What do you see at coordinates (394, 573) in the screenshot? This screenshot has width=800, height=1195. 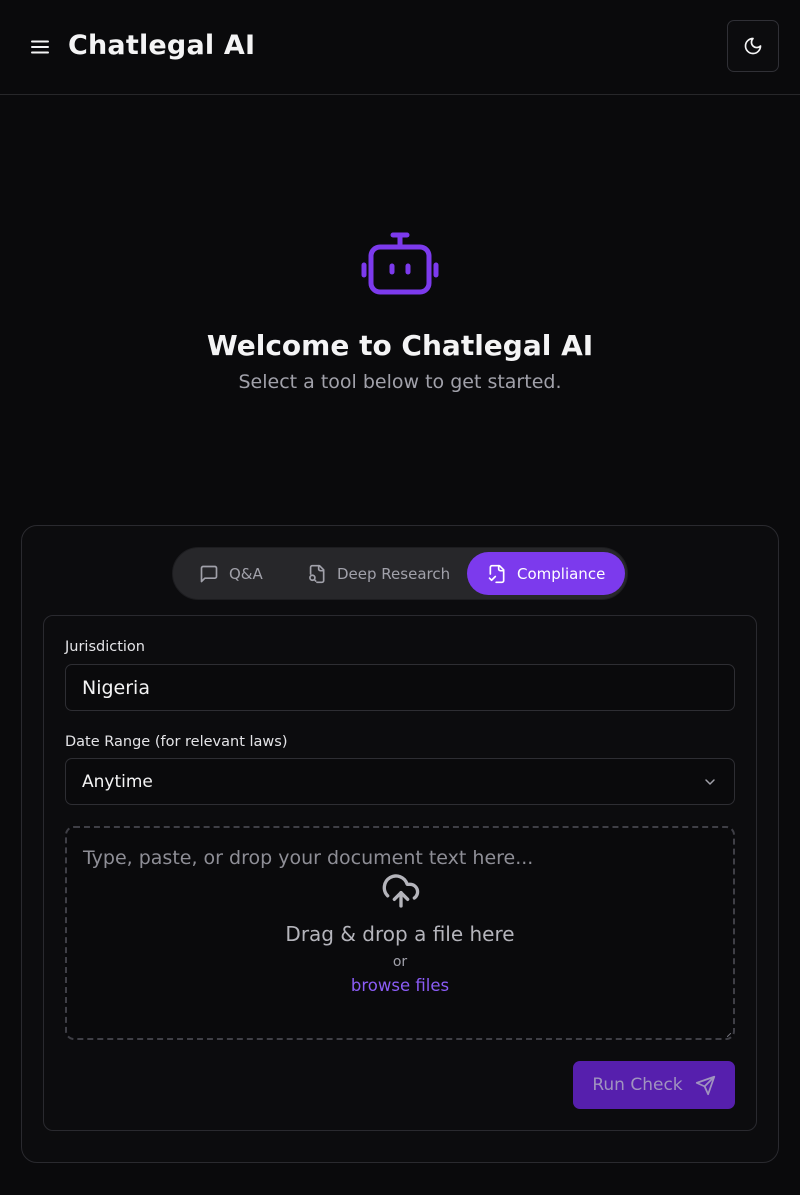 I see `tab-deep-research-label: Deep Research` at bounding box center [394, 573].